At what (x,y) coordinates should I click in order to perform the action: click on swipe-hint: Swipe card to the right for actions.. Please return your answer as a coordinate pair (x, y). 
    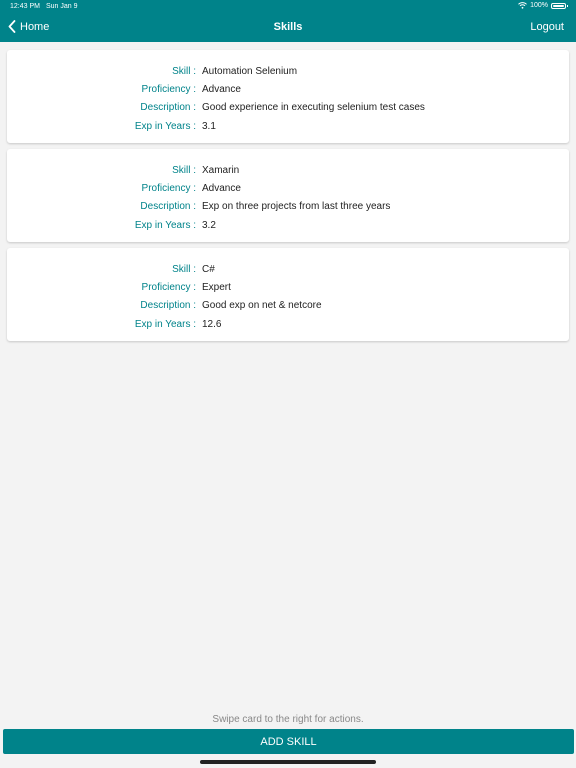
    Looking at the image, I should click on (288, 719).